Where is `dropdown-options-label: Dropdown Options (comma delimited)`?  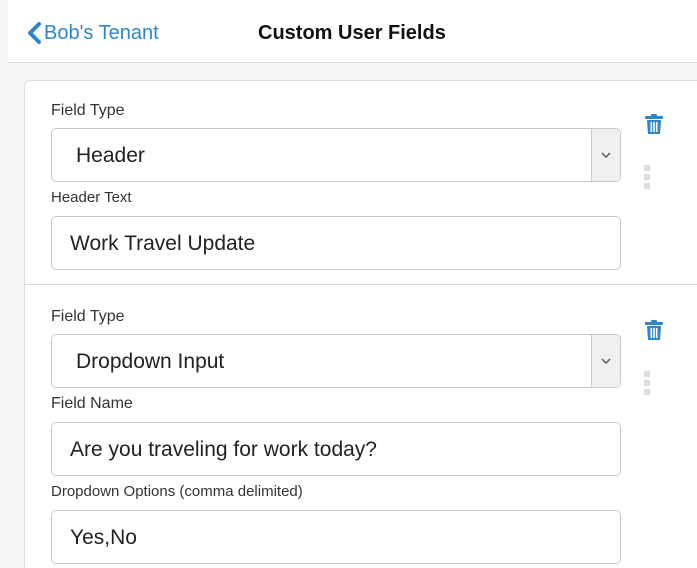
dropdown-options-label: Dropdown Options (comma delimited) is located at coordinates (177, 491).